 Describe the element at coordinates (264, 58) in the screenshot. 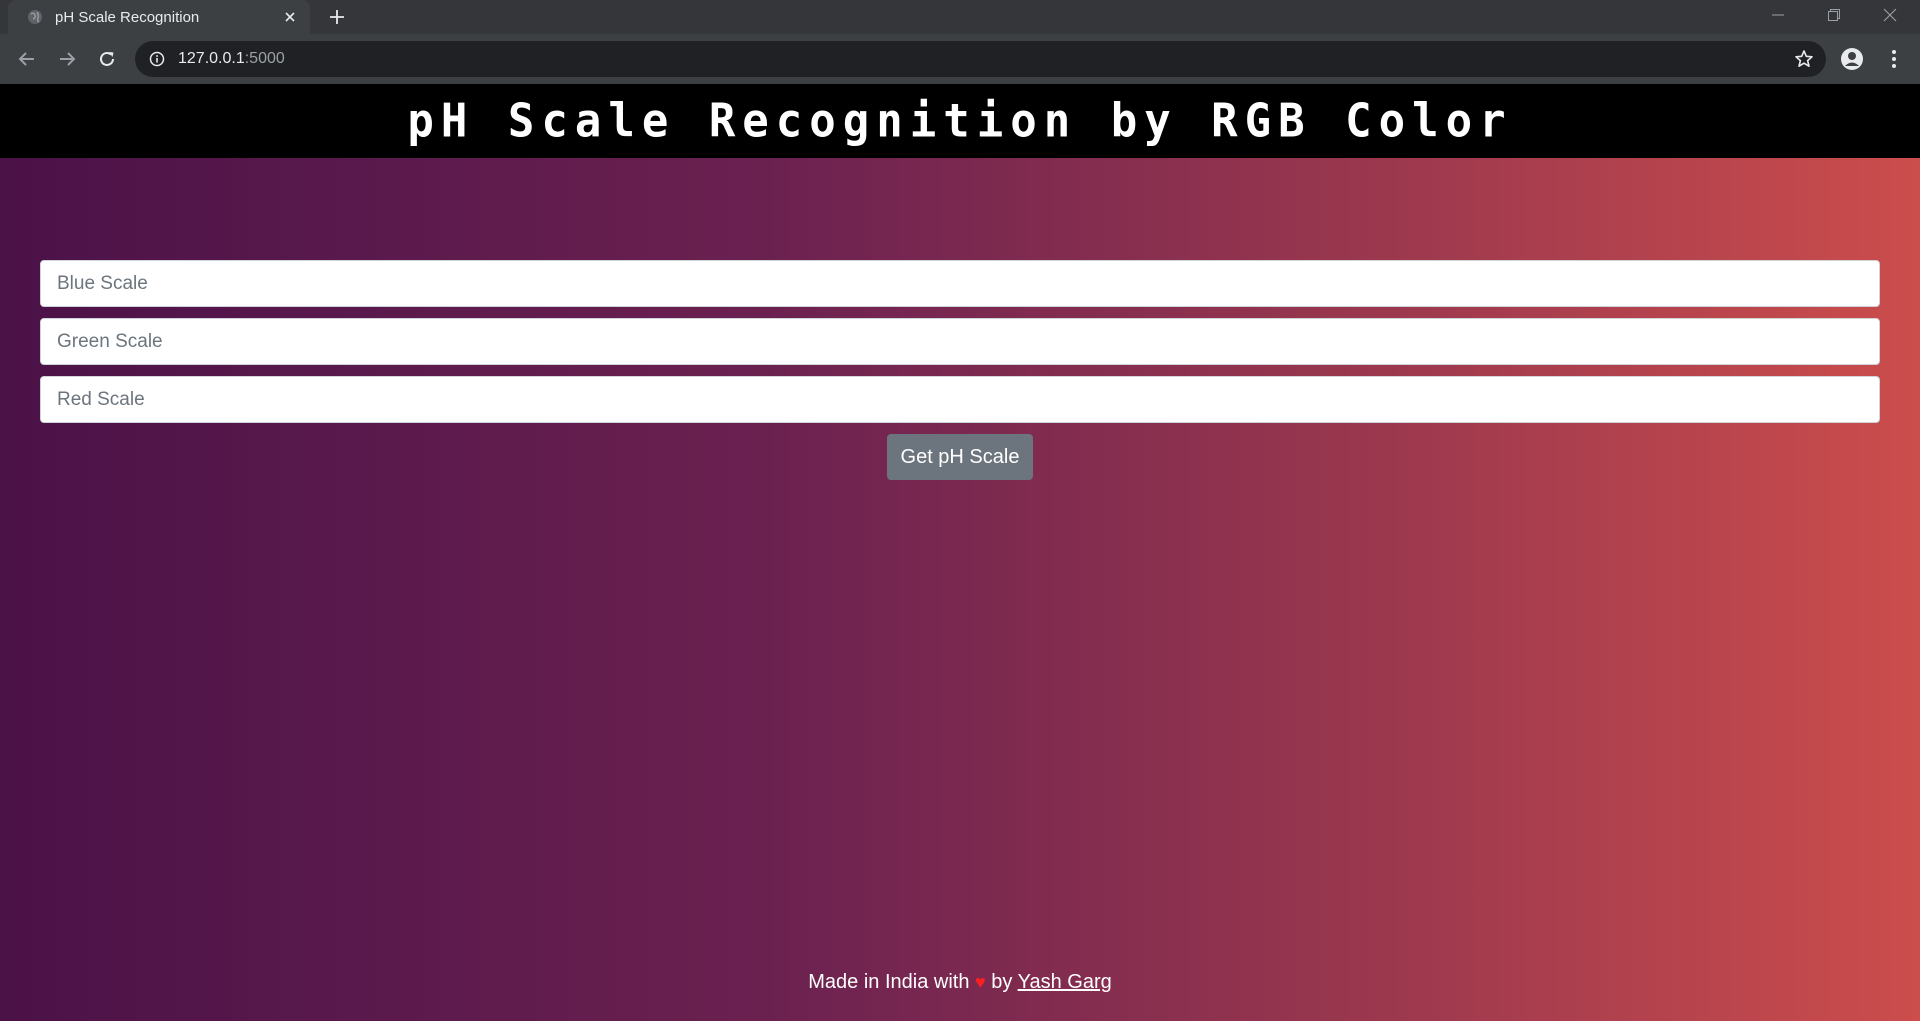

I see `url-port: :5000` at that location.